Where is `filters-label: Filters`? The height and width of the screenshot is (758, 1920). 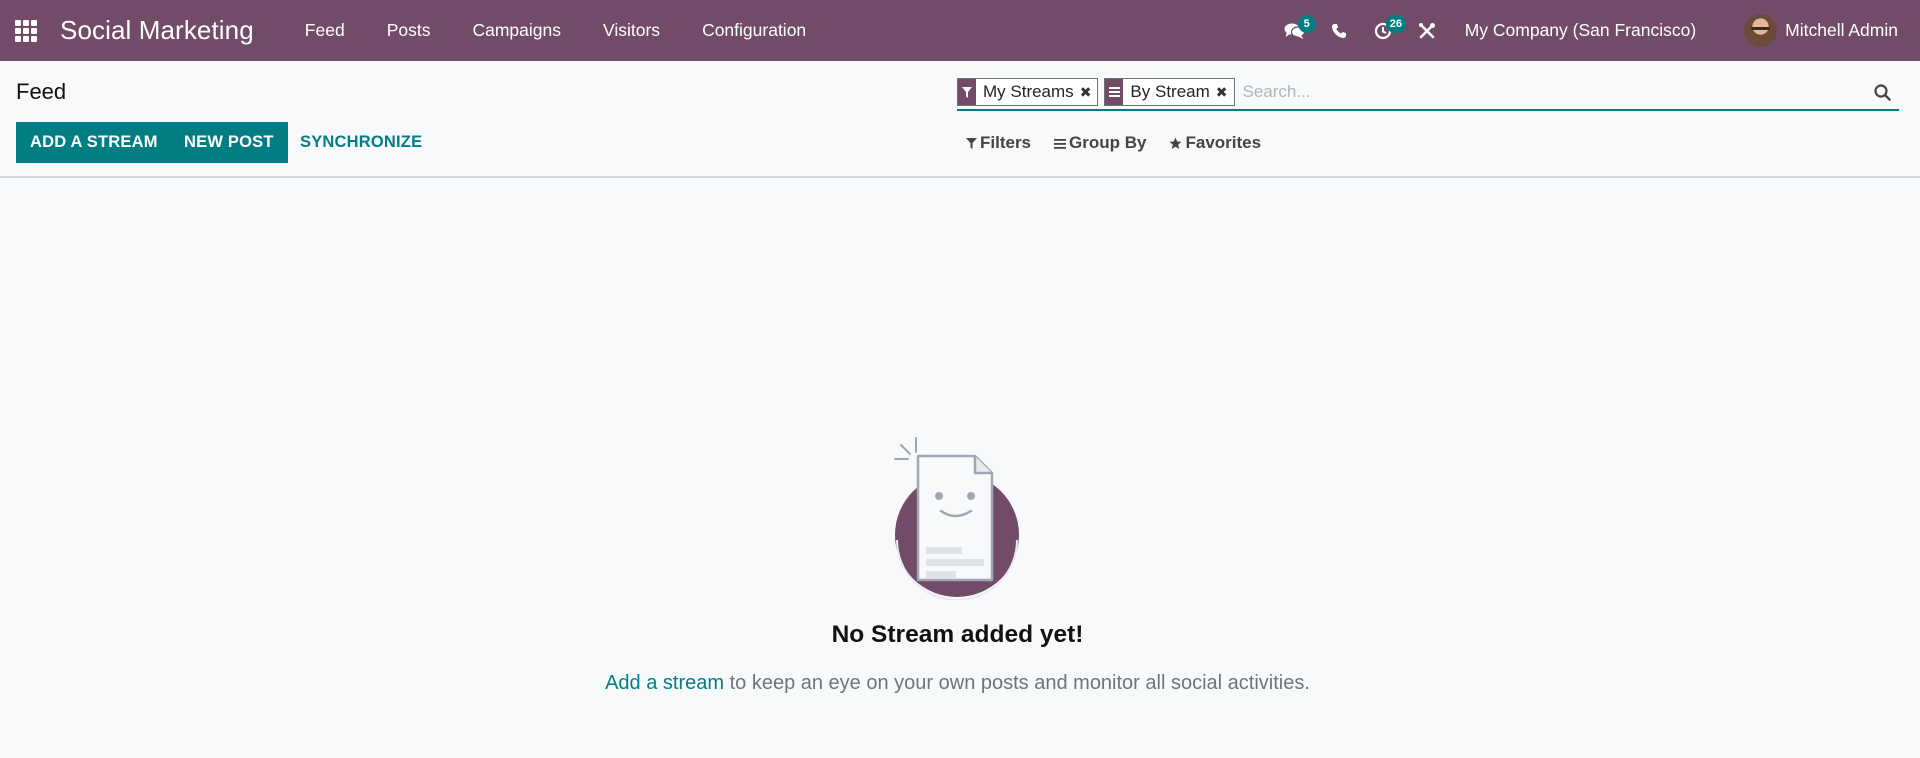 filters-label: Filters is located at coordinates (1006, 142).